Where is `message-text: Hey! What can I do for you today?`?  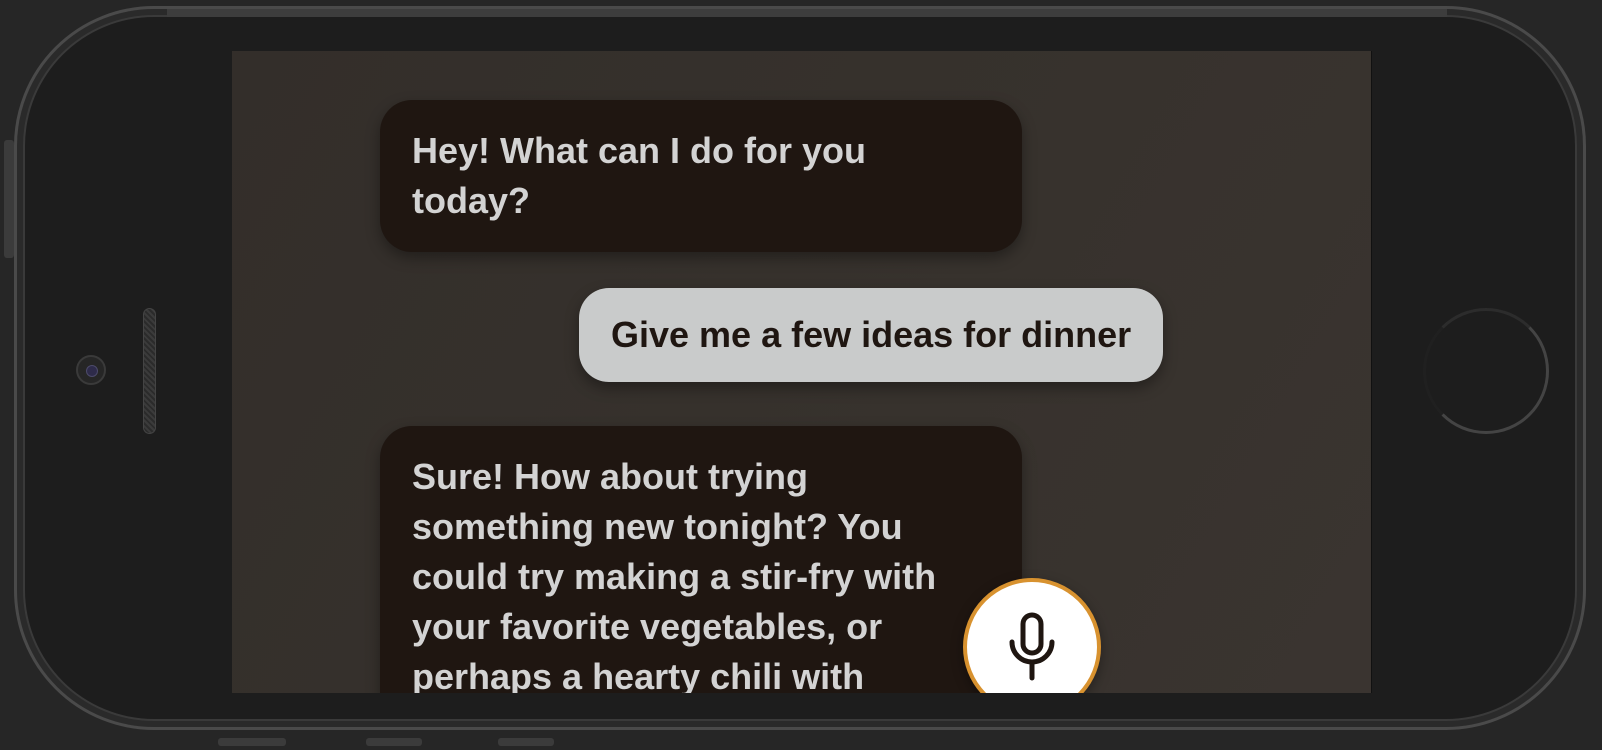
message-text: Hey! What can I do for you today? is located at coordinates (639, 175).